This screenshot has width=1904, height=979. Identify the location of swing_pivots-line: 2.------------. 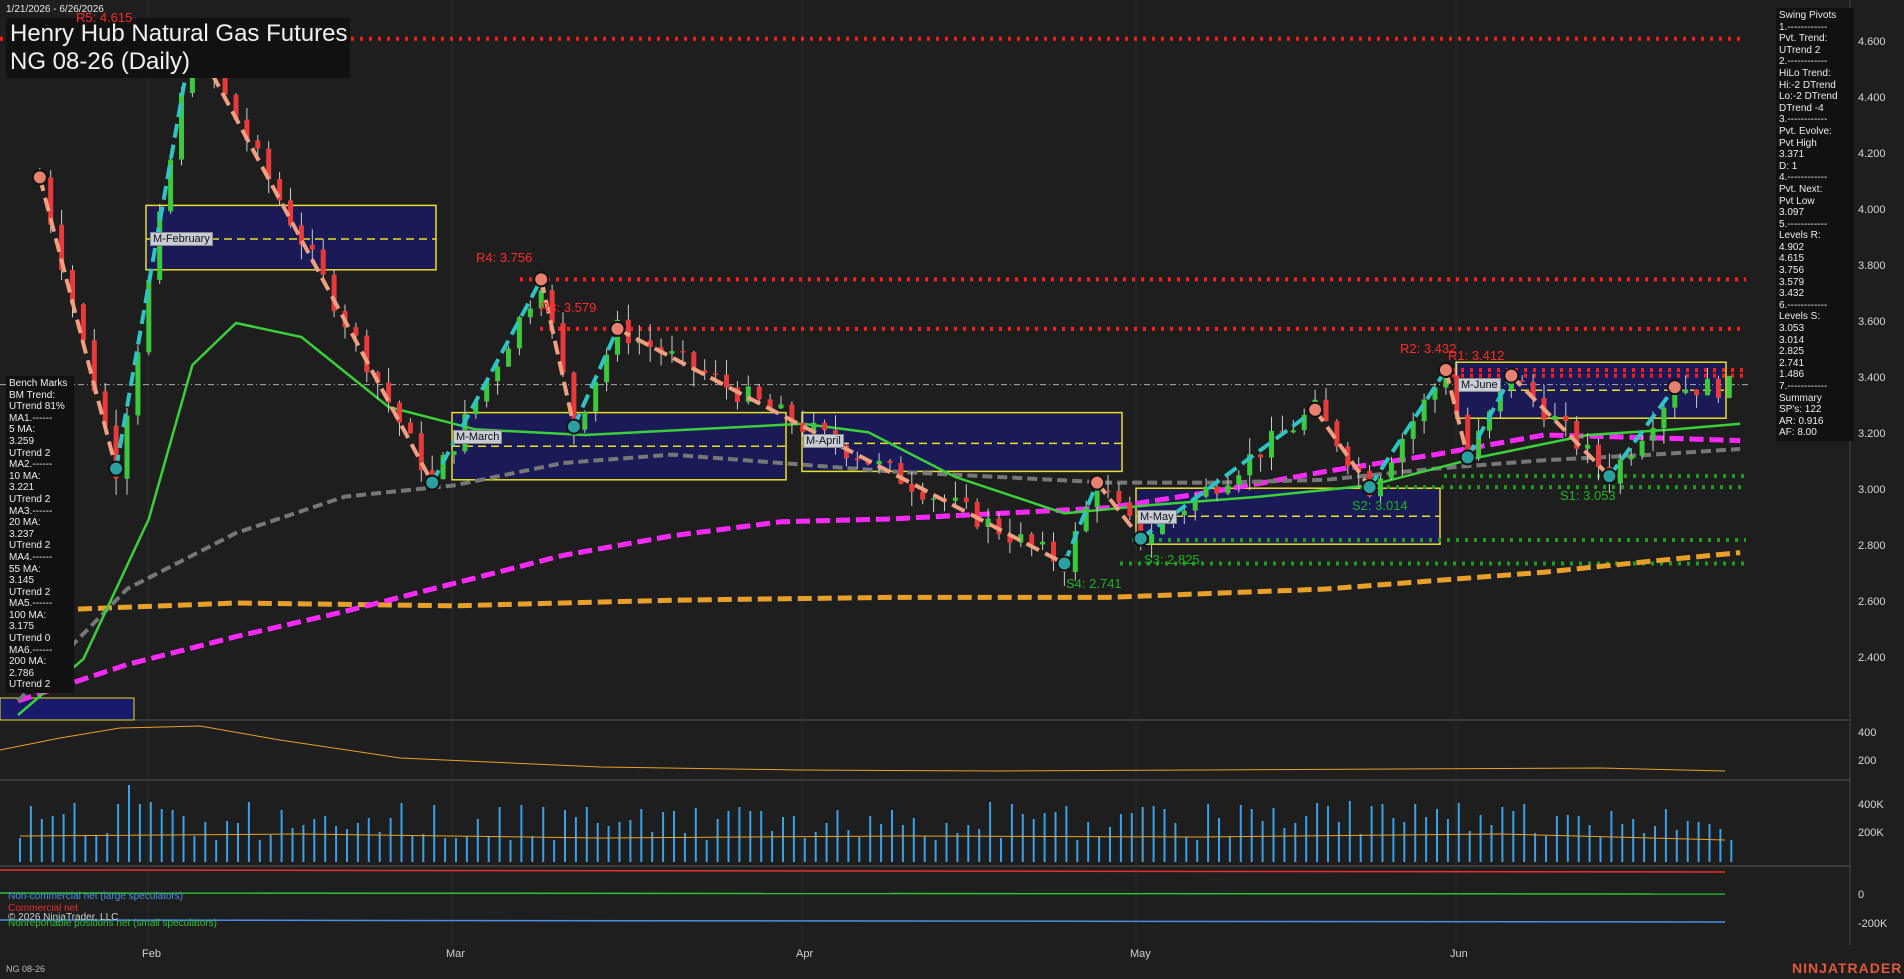
(1803, 62).